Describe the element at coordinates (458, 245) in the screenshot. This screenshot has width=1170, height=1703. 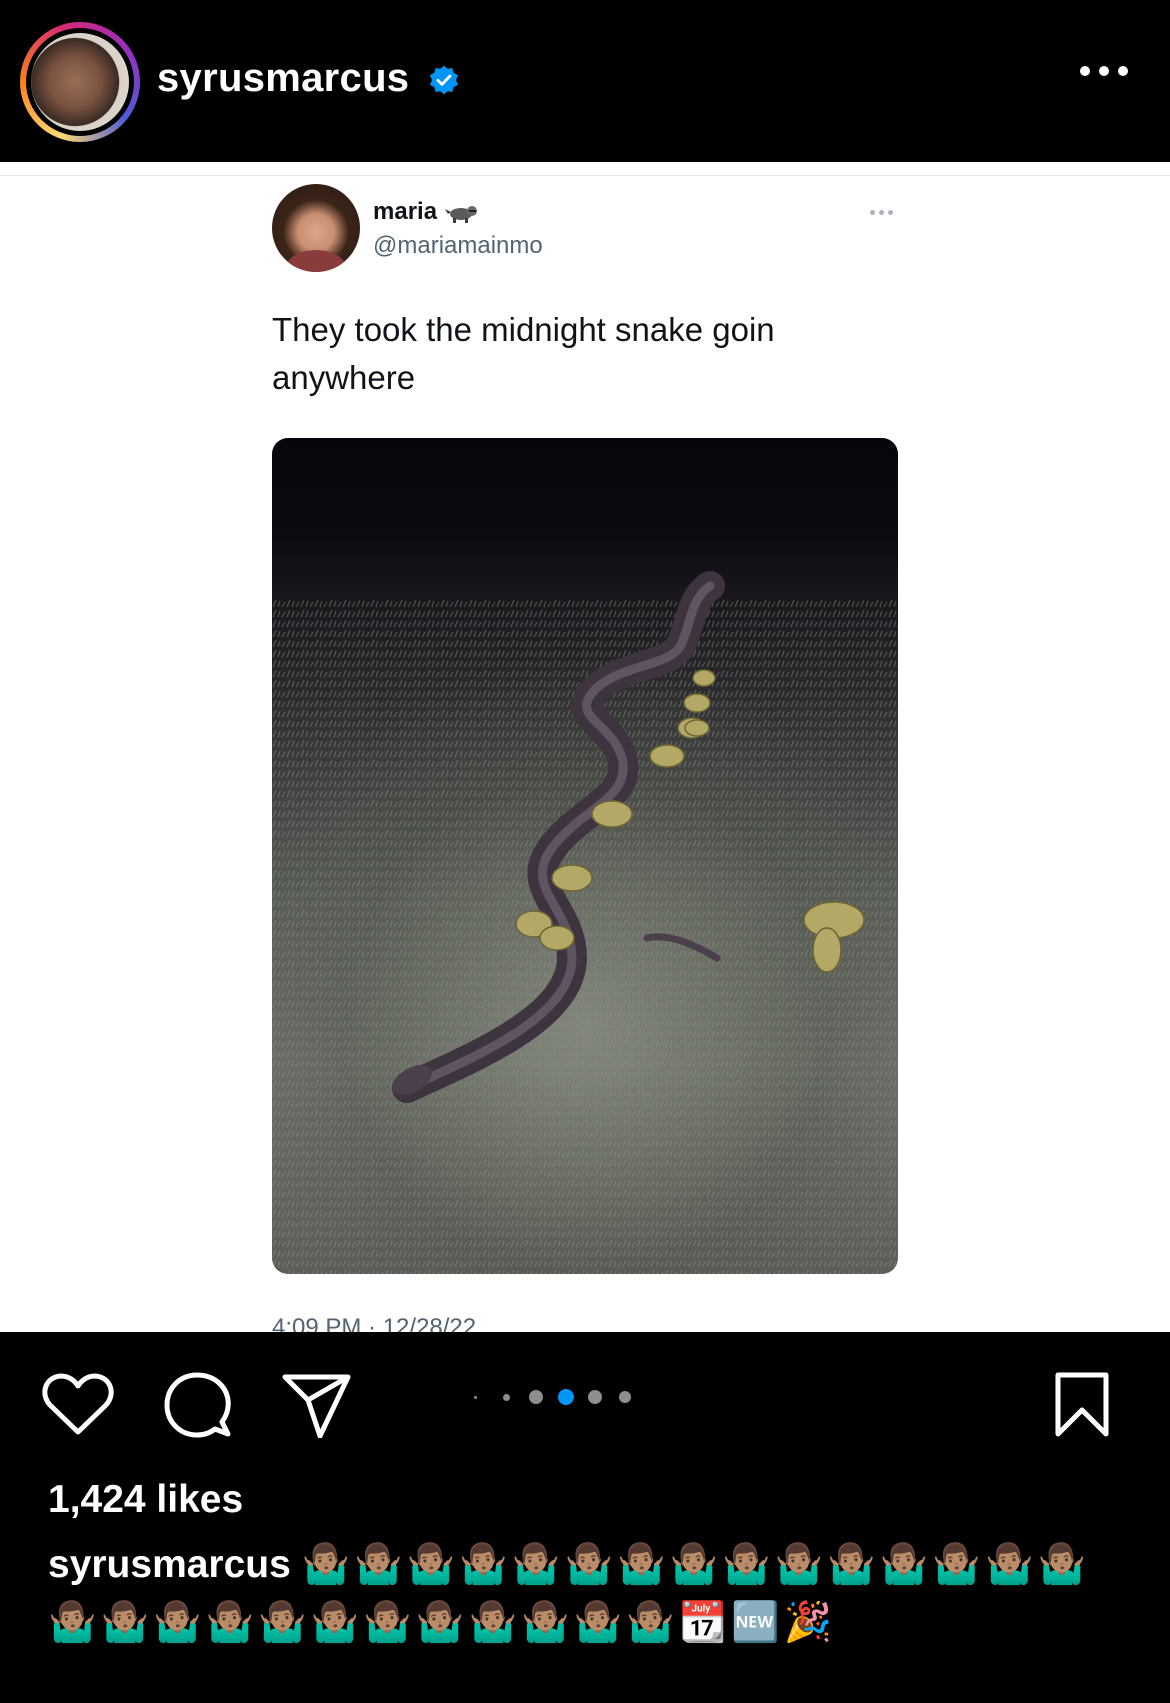
I see `tweet-handle: @mariamainmo` at that location.